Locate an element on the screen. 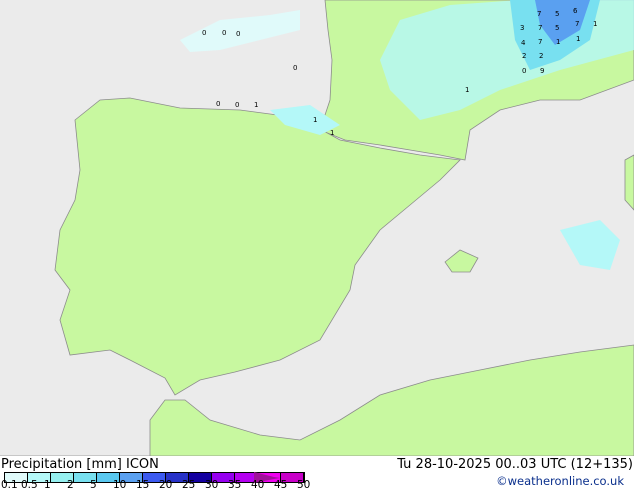 This screenshot has width=634, height=491. legend-tick: 0.1 is located at coordinates (9, 485).